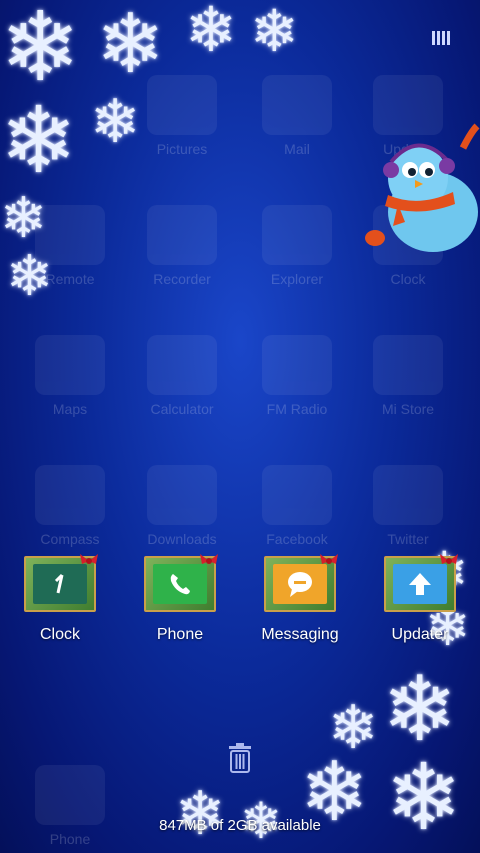 Image resolution: width=480 pixels, height=853 pixels. Describe the element at coordinates (297, 116) in the screenshot. I see `ghost-app: Mail` at that location.